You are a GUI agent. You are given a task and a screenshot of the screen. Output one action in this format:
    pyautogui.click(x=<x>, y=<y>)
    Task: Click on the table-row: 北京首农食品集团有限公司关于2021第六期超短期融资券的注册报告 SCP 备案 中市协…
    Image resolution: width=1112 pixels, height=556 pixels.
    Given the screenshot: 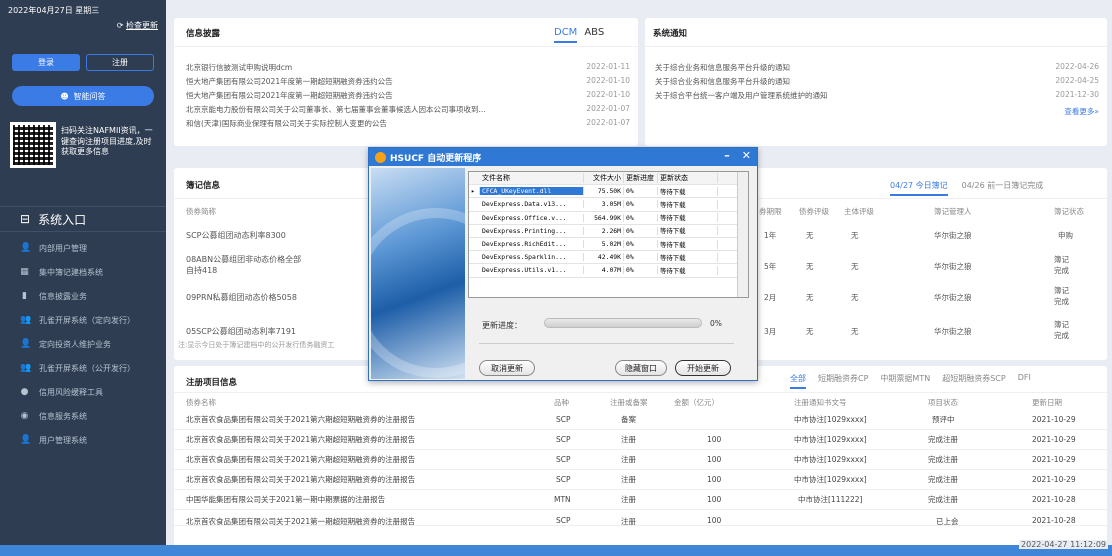 What is the action you would take?
    pyautogui.click(x=640, y=420)
    